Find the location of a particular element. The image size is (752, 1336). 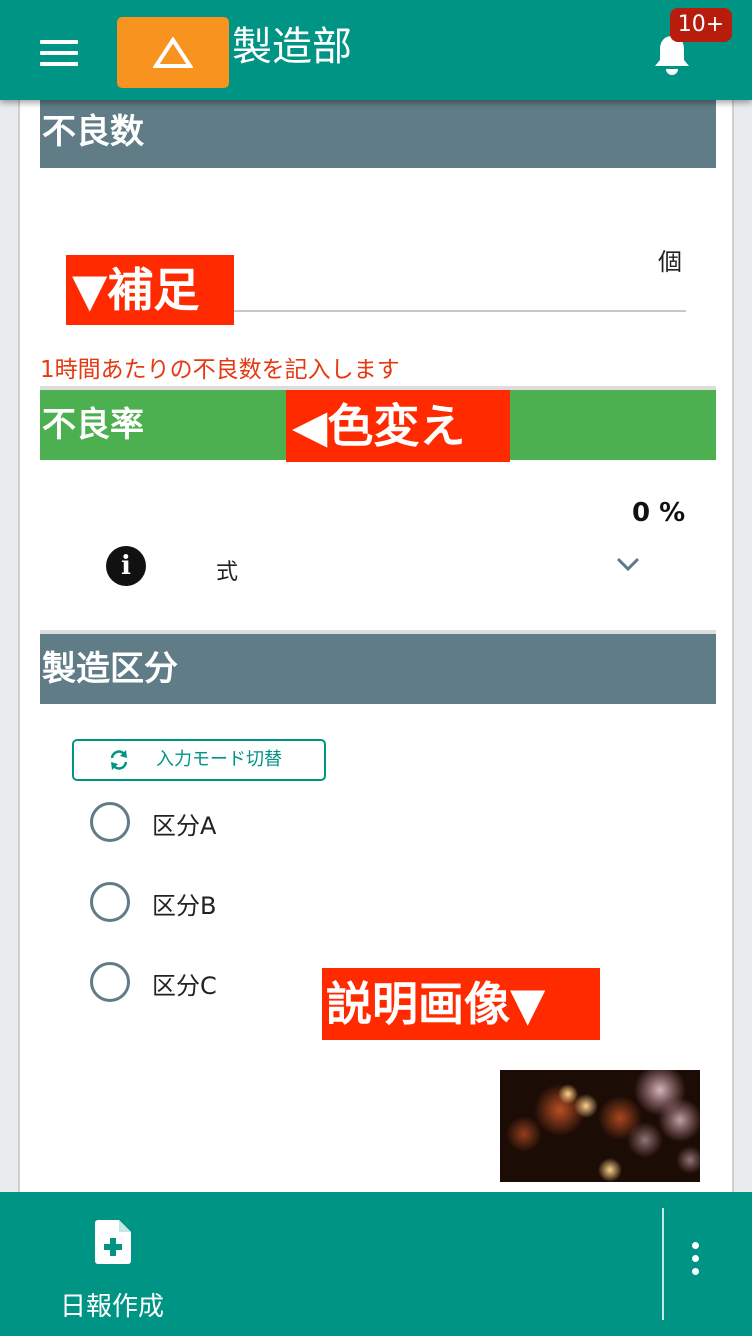

create-report-button: 日報作成 is located at coordinates (115, 1267).